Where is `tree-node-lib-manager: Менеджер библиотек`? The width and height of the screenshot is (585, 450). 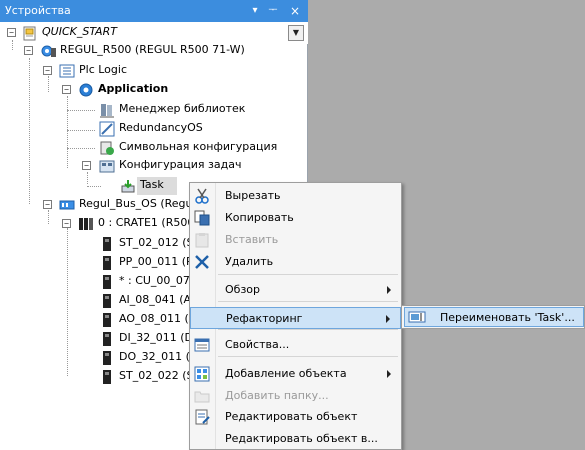
tree-node-lib-manager: Менеджер библиотек is located at coordinates (154, 110).